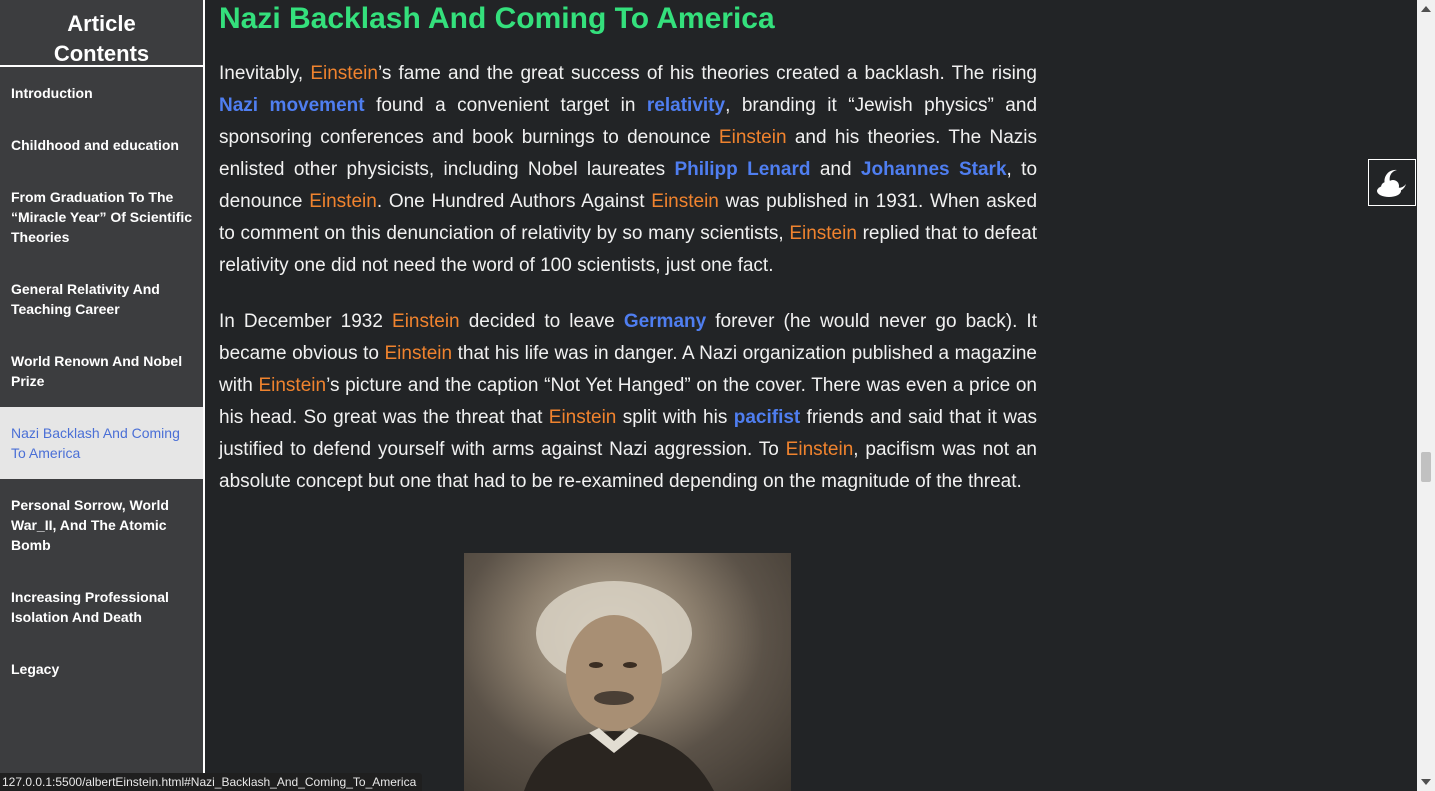 This screenshot has height=791, width=1435. I want to click on einstein-portrait-image, so click(627, 672).